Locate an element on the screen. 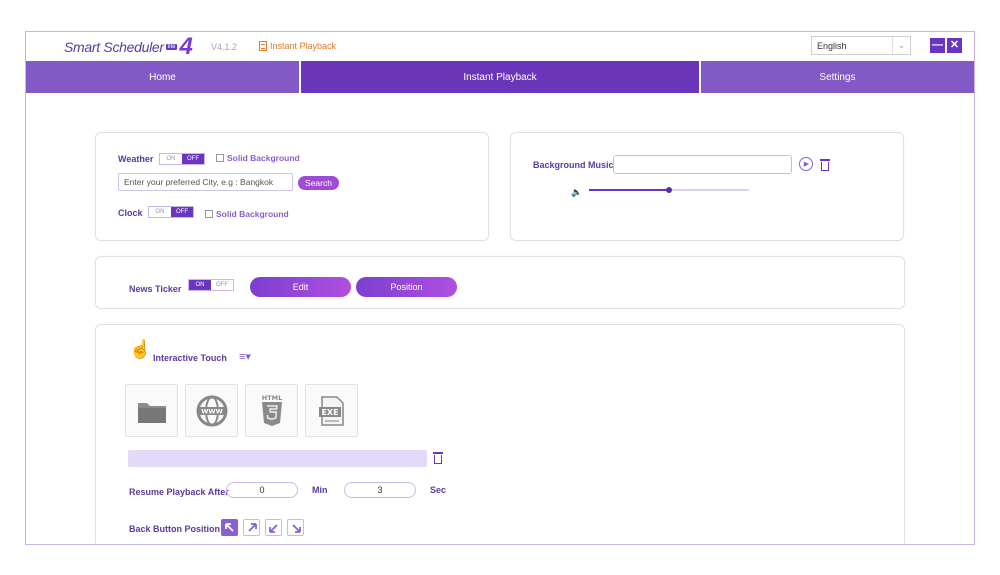 The height and width of the screenshot is (575, 1000). html-tile: HTML is located at coordinates (271, 410).